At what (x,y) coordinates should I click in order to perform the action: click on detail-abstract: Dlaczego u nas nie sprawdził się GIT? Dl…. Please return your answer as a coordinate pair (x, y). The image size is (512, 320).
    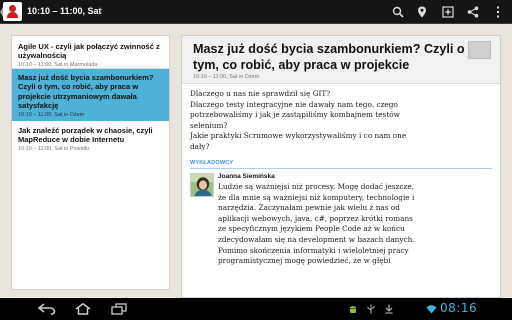
    Looking at the image, I should click on (303, 120).